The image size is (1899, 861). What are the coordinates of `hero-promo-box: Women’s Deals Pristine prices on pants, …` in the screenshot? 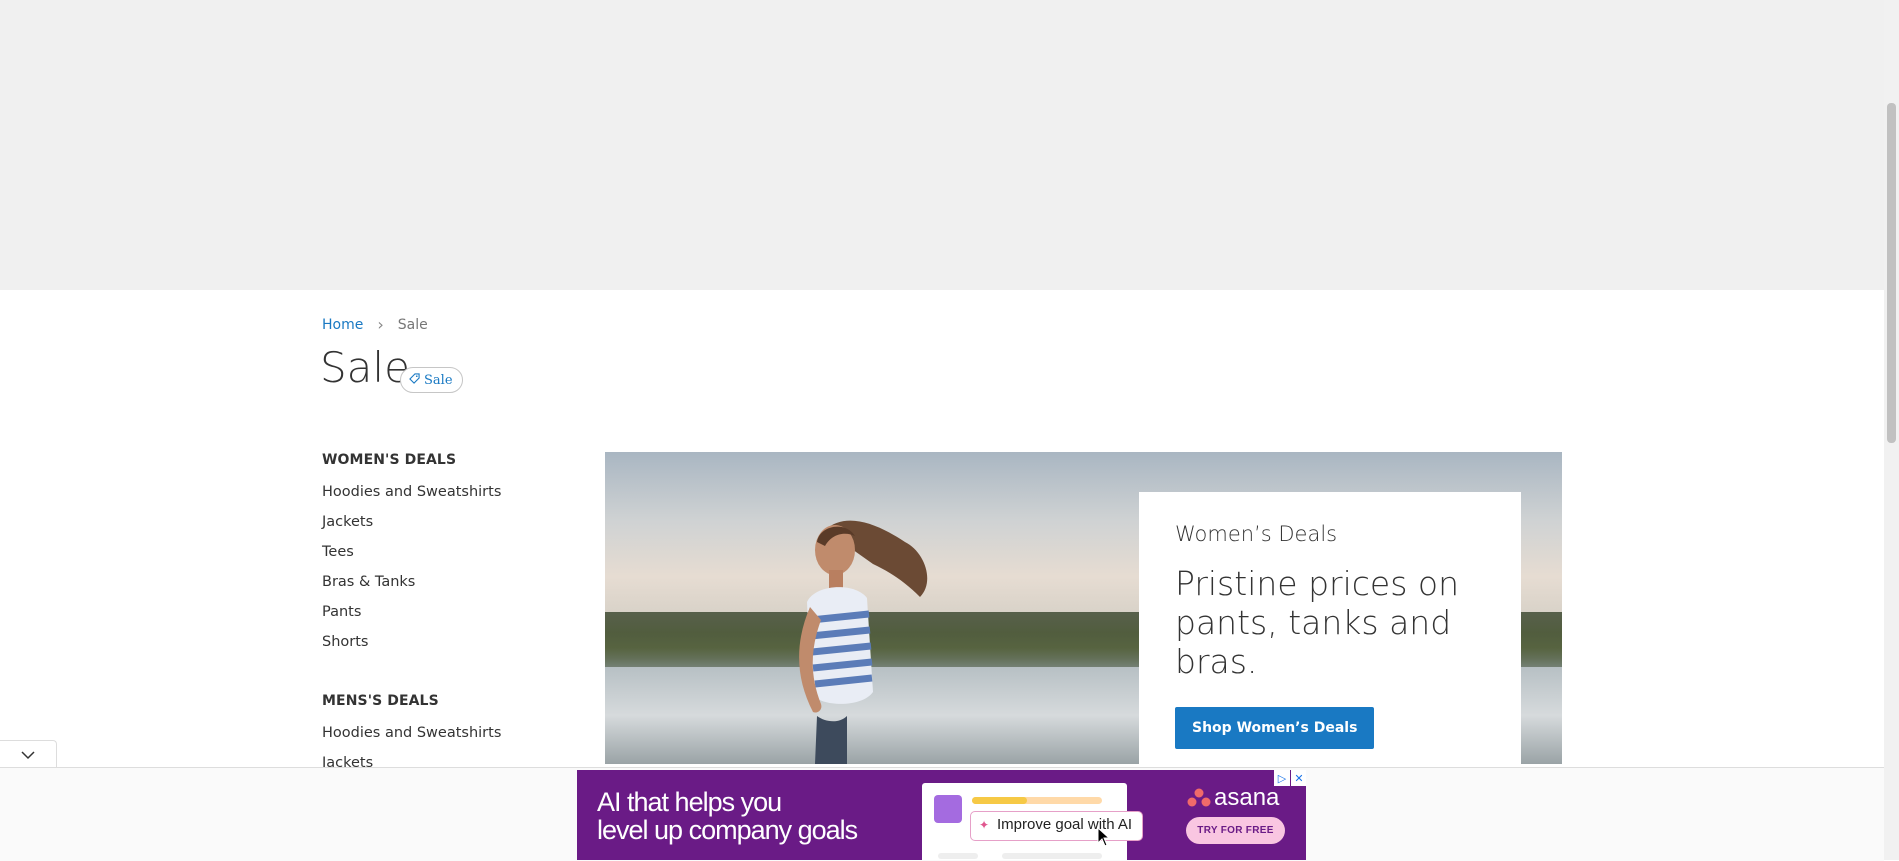 It's located at (1330, 628).